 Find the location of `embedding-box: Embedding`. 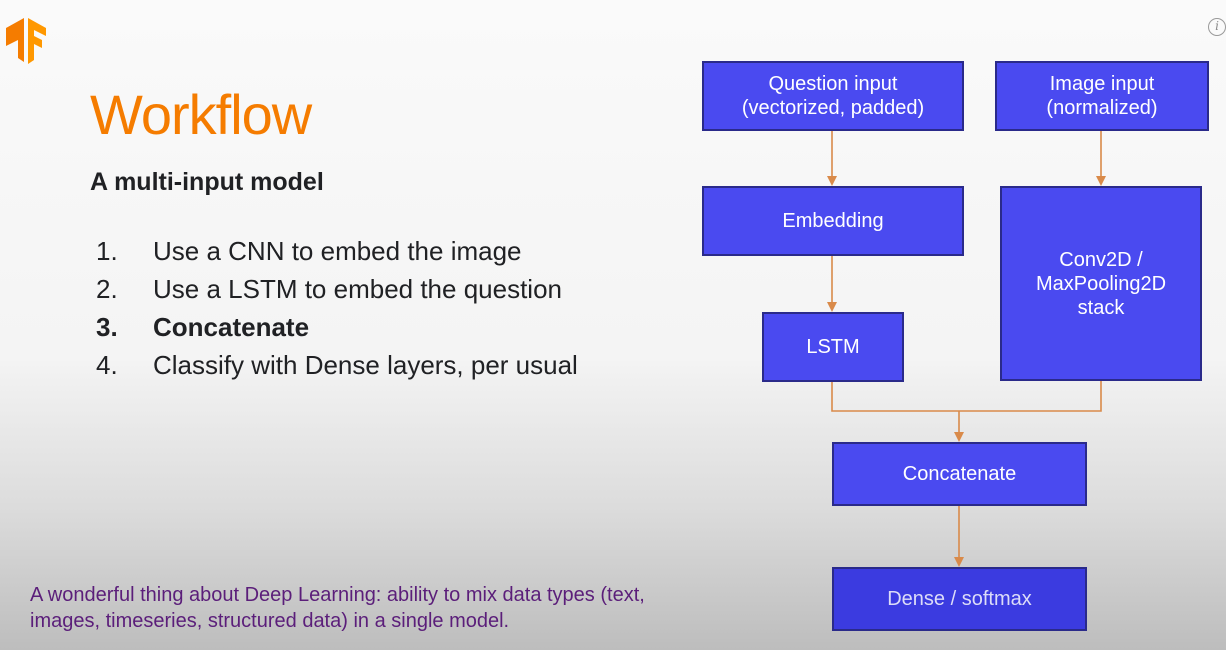

embedding-box: Embedding is located at coordinates (833, 221).